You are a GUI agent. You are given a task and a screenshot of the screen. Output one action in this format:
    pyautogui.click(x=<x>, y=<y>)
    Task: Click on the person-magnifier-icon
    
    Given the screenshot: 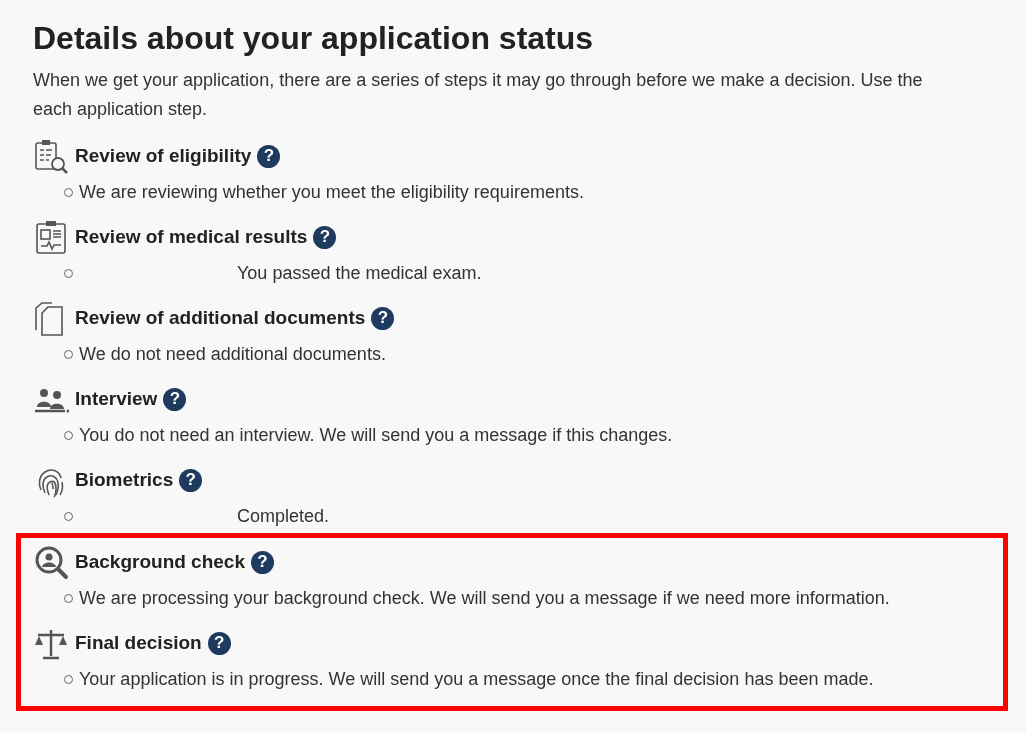 What is the action you would take?
    pyautogui.click(x=51, y=562)
    